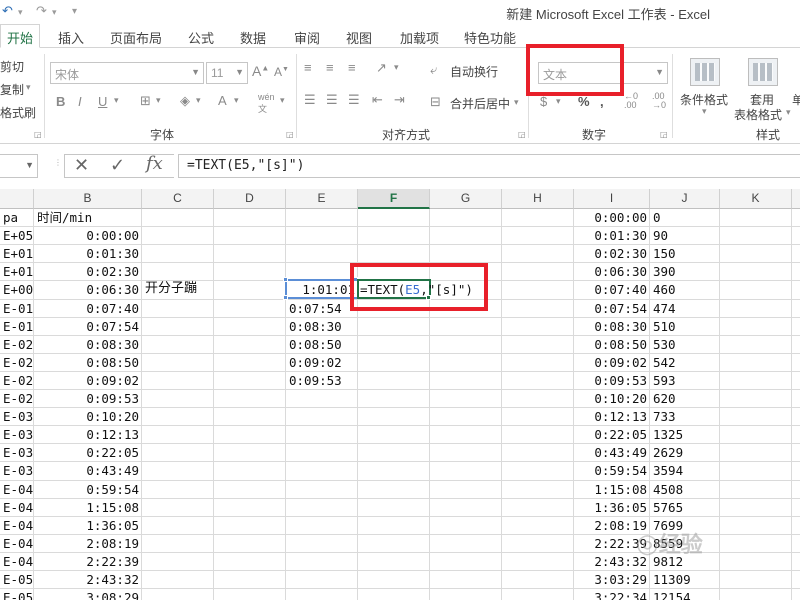 This screenshot has width=800, height=600. What do you see at coordinates (17, 417) in the screenshot?
I see `cell-a: E-03` at bounding box center [17, 417].